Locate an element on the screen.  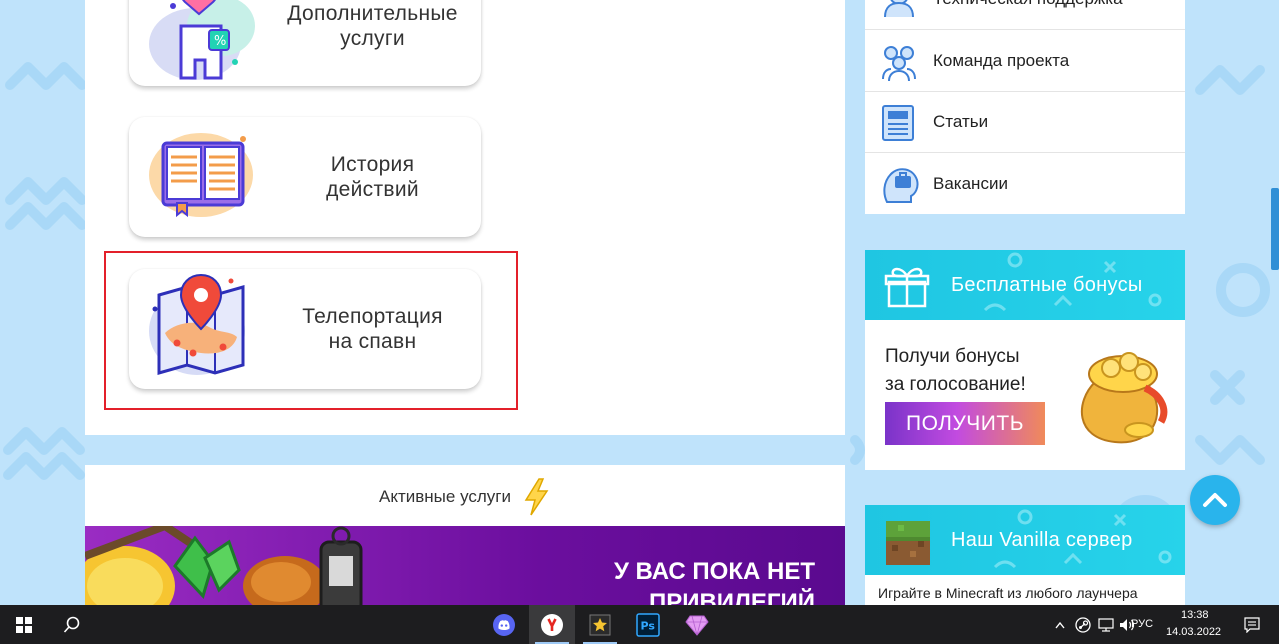
notification-icon is located at coordinates (1252, 624).